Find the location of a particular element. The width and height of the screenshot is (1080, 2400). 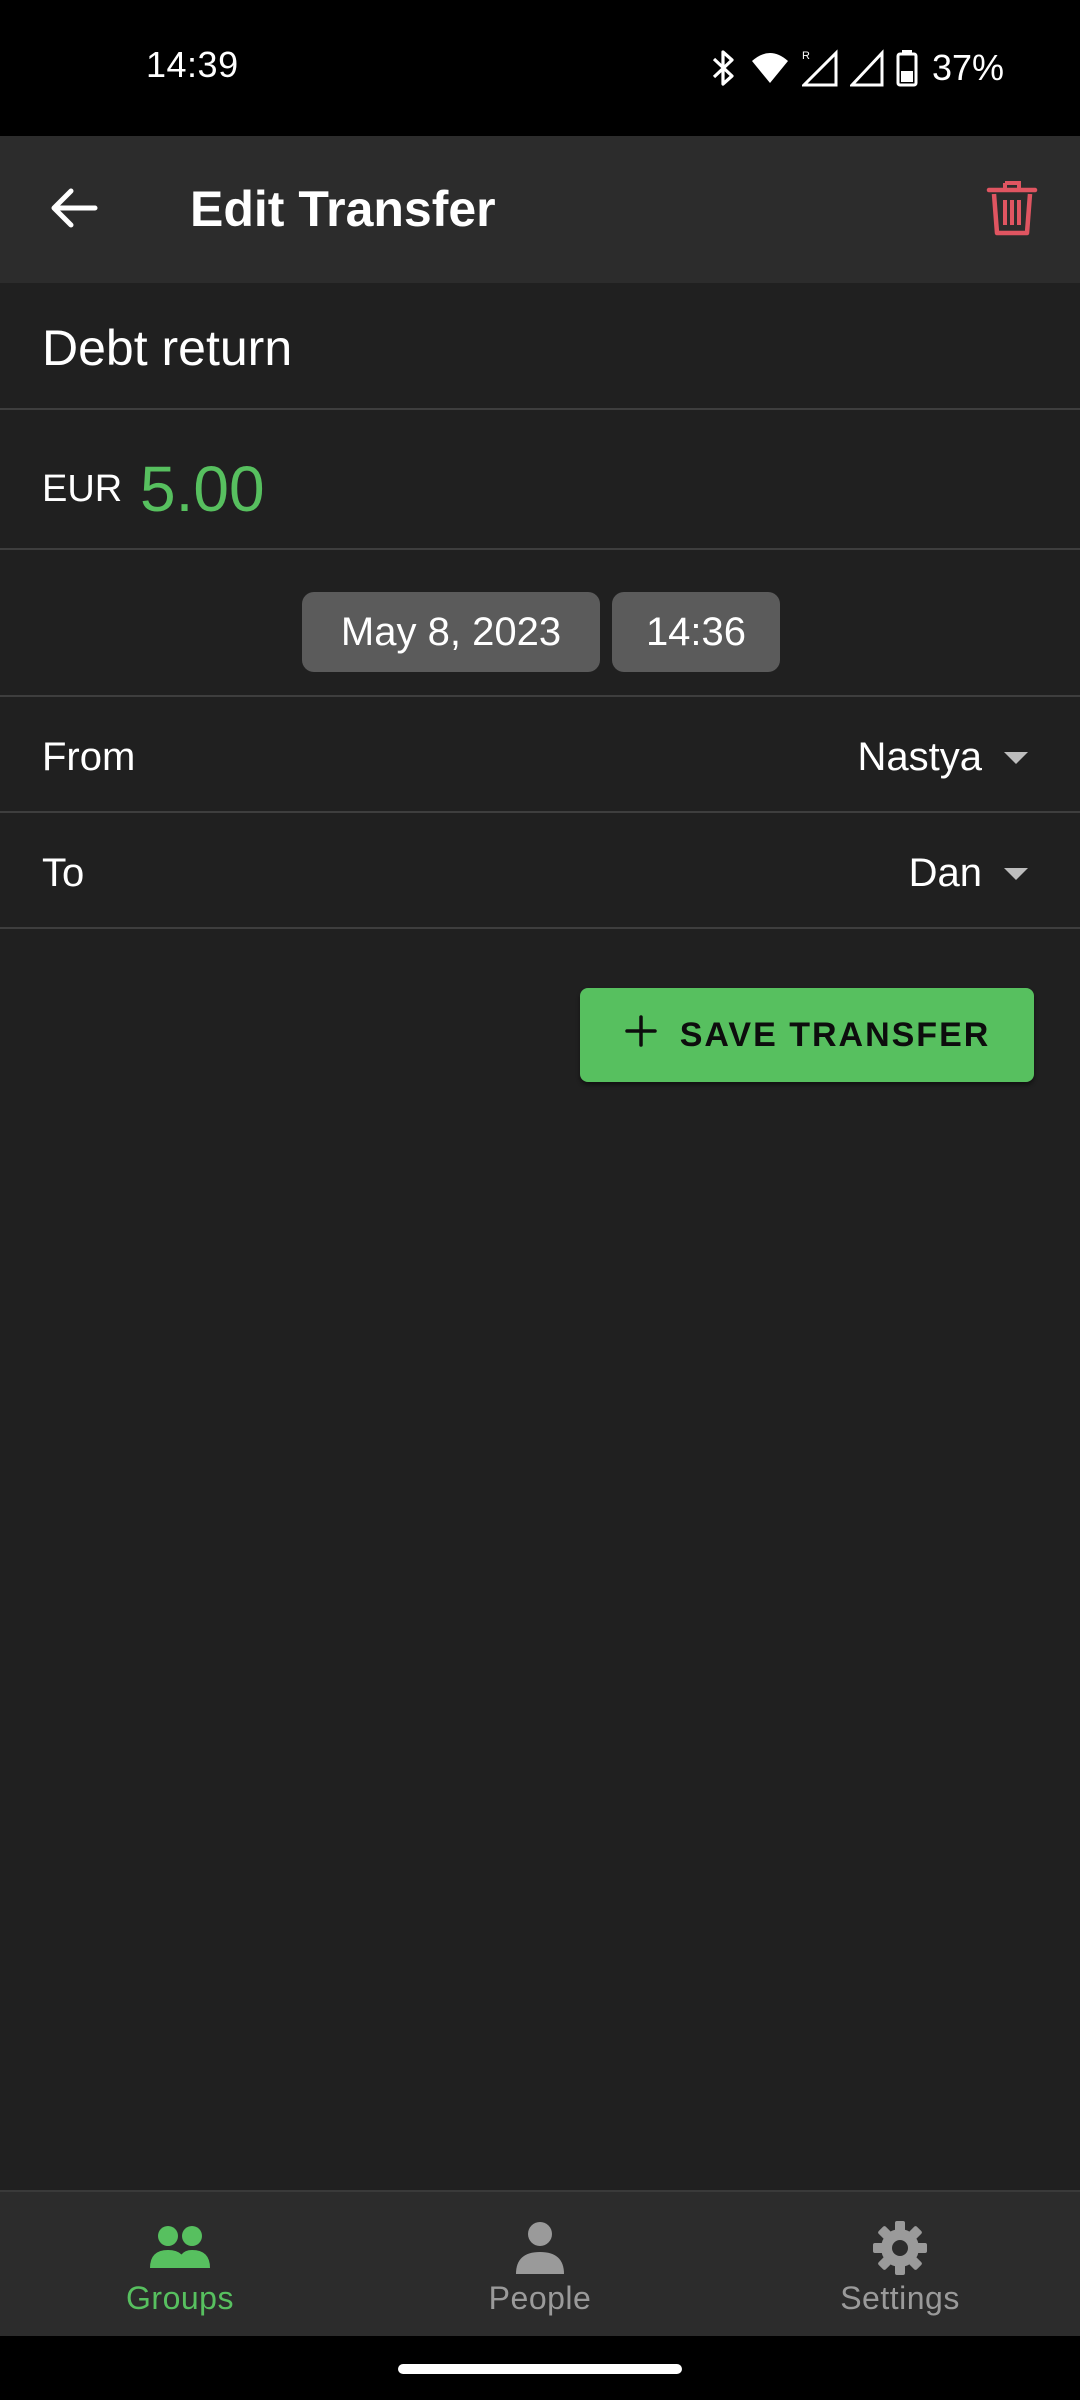

svg-text: R is located at coordinates (806, 56).